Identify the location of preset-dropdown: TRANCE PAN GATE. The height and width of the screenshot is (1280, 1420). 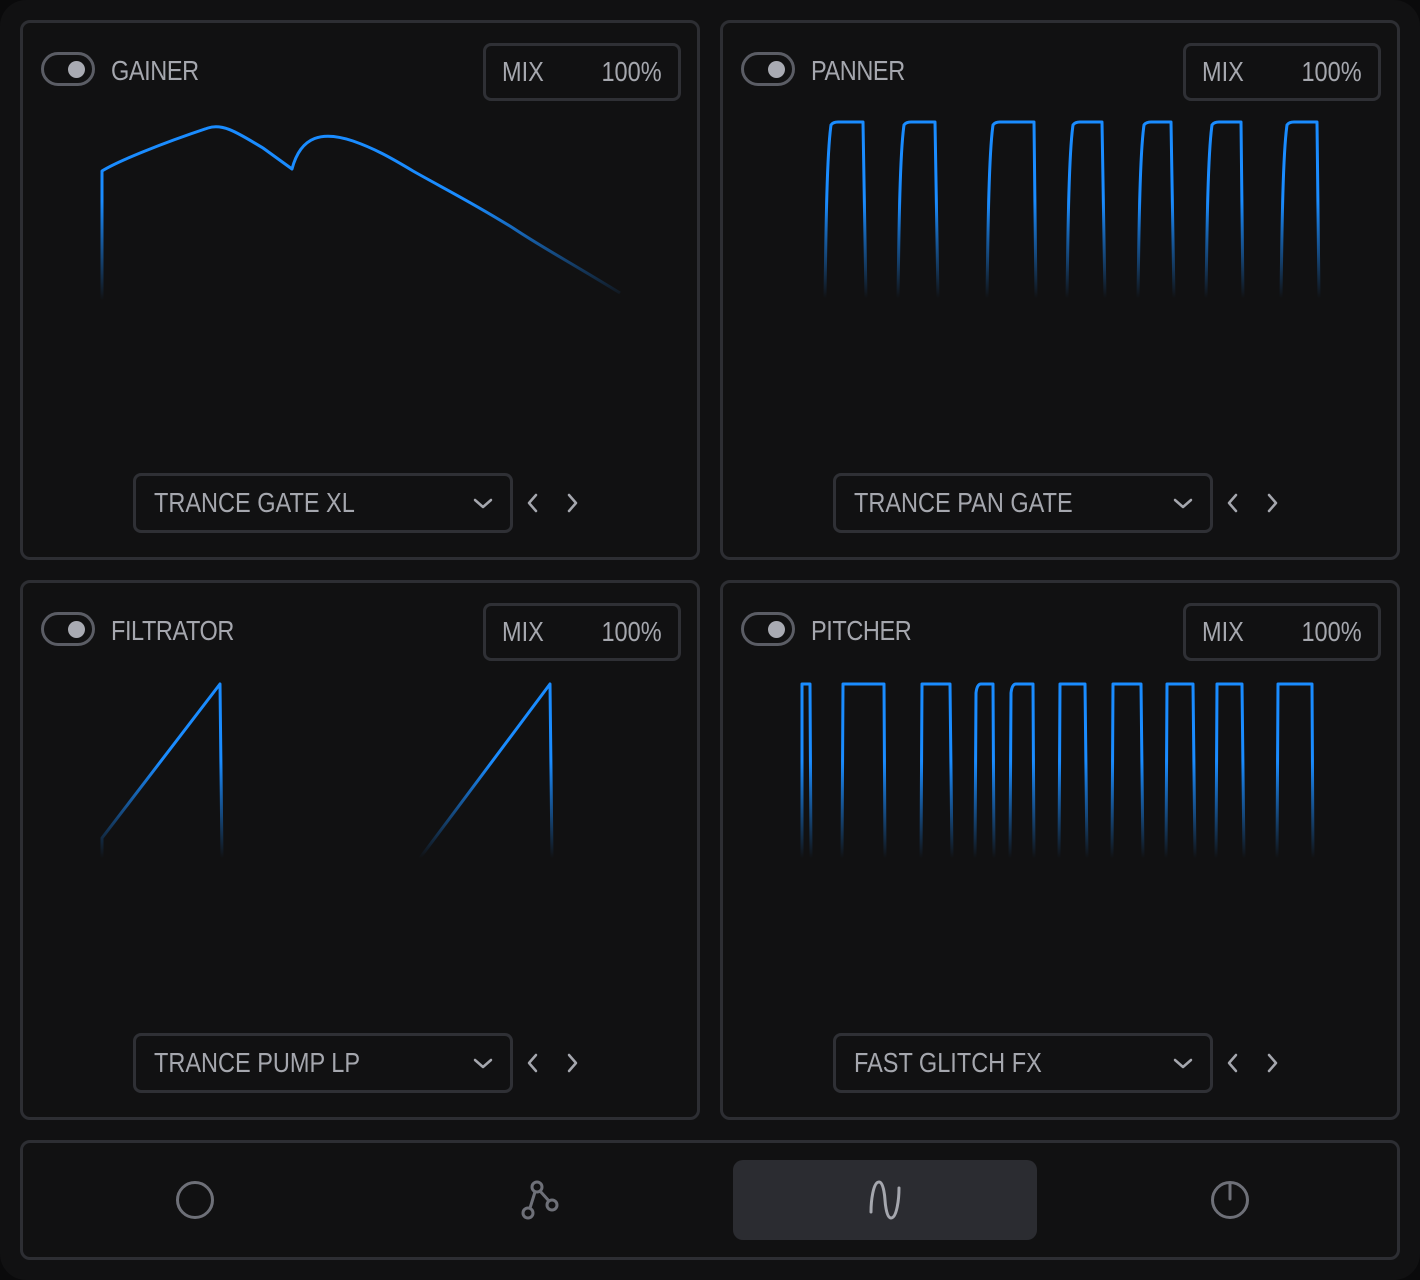
(1023, 503).